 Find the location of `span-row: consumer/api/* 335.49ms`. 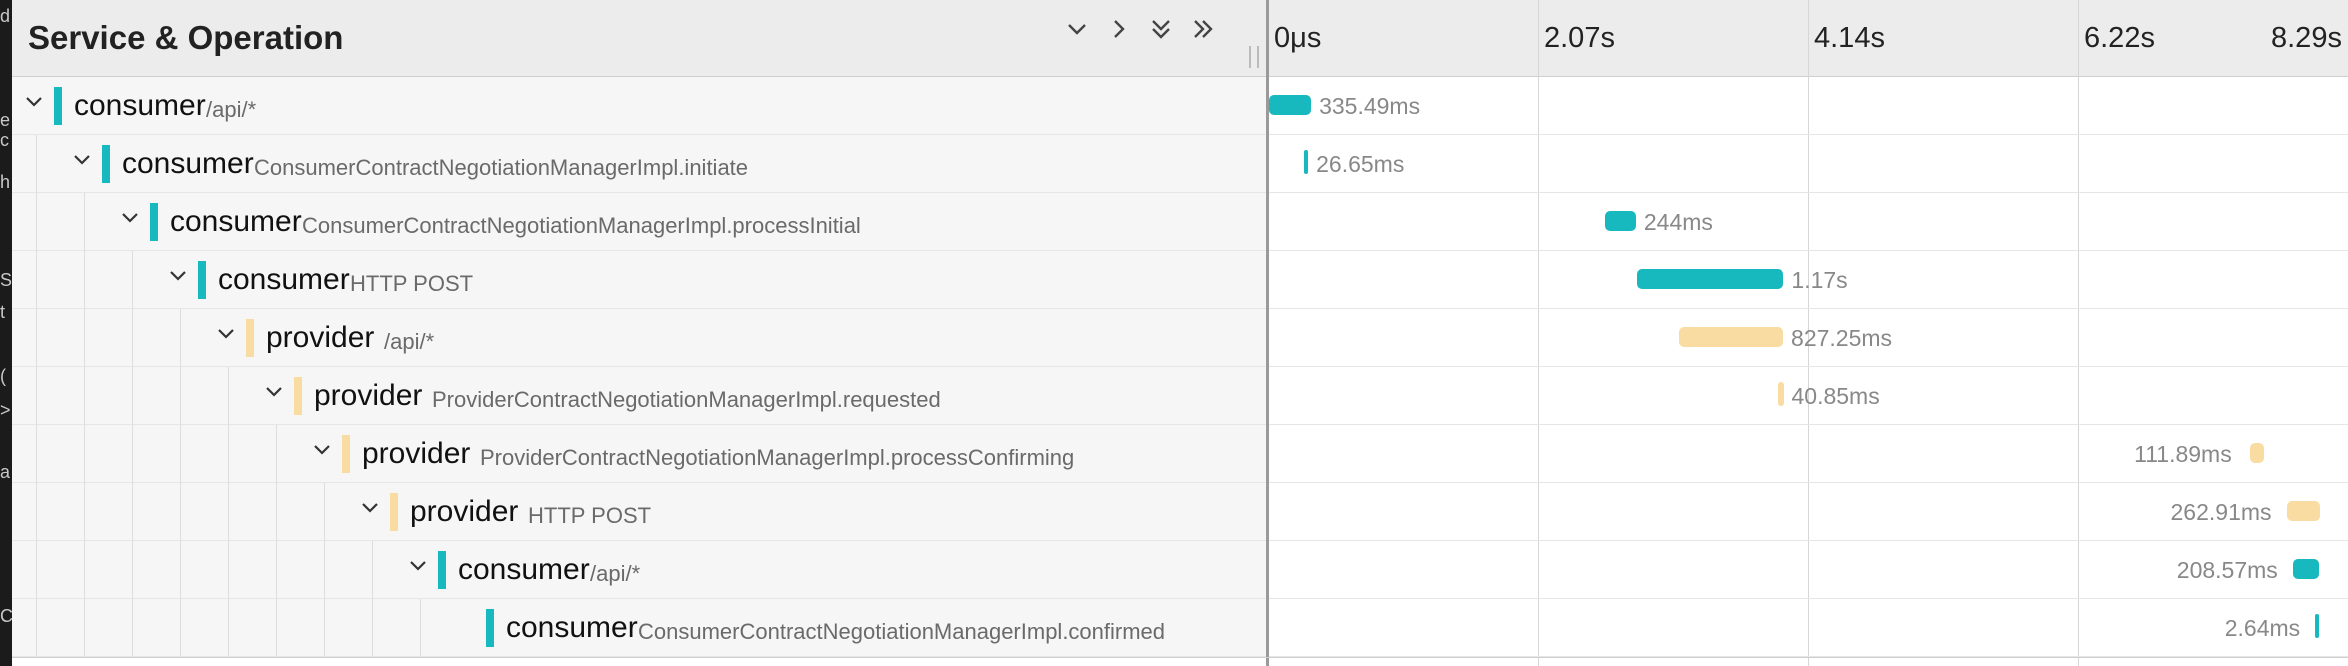

span-row: consumer/api/* 335.49ms is located at coordinates (1180, 106).